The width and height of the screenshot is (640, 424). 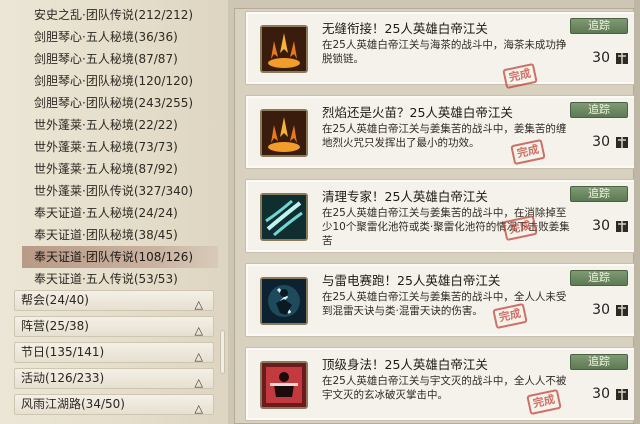 I want to click on category-header: 节日(135/141) △, so click(x=114, y=352).